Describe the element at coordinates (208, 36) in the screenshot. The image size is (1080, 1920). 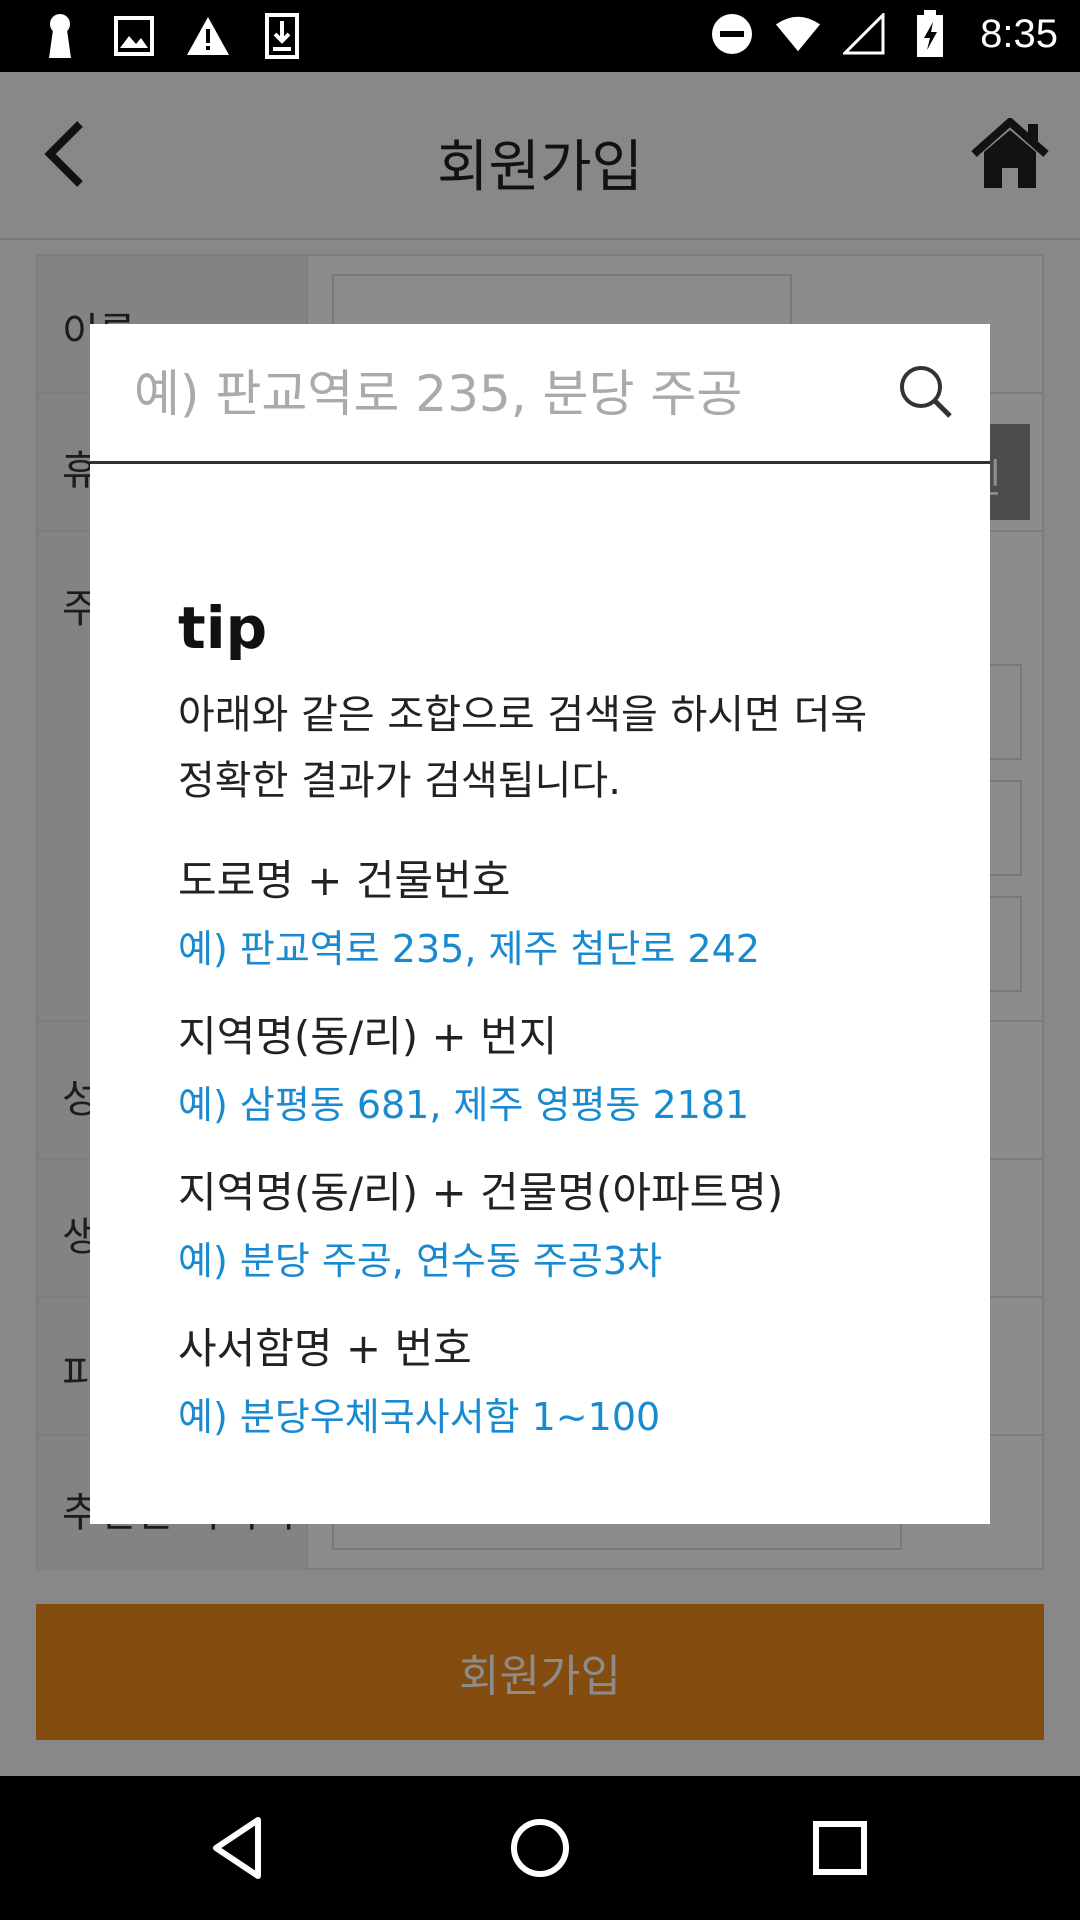
I see `warning-icon` at that location.